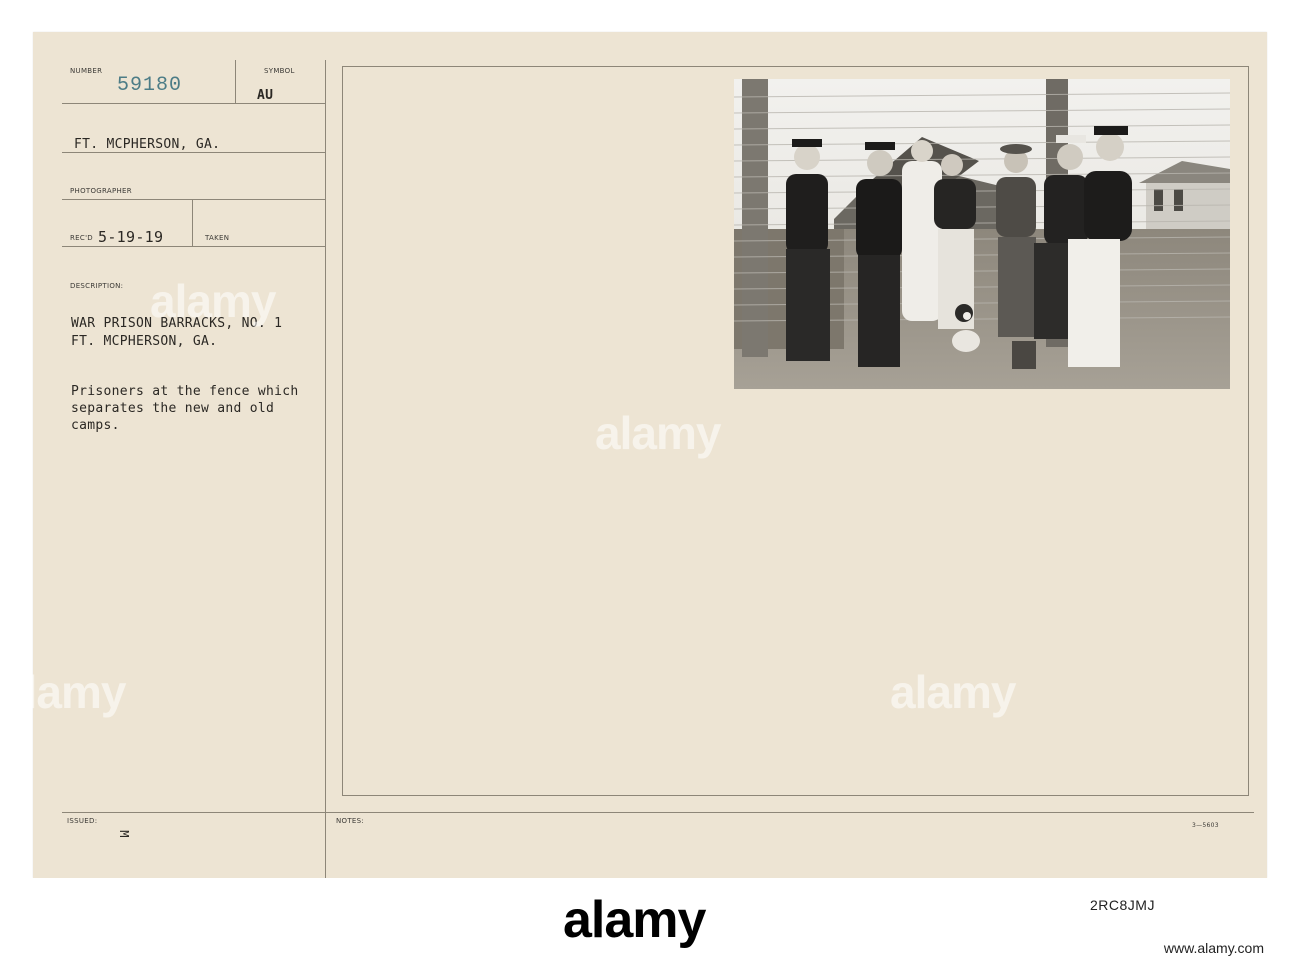 The width and height of the screenshot is (1300, 967). What do you see at coordinates (350, 821) in the screenshot?
I see `notes-label: NOTES:` at bounding box center [350, 821].